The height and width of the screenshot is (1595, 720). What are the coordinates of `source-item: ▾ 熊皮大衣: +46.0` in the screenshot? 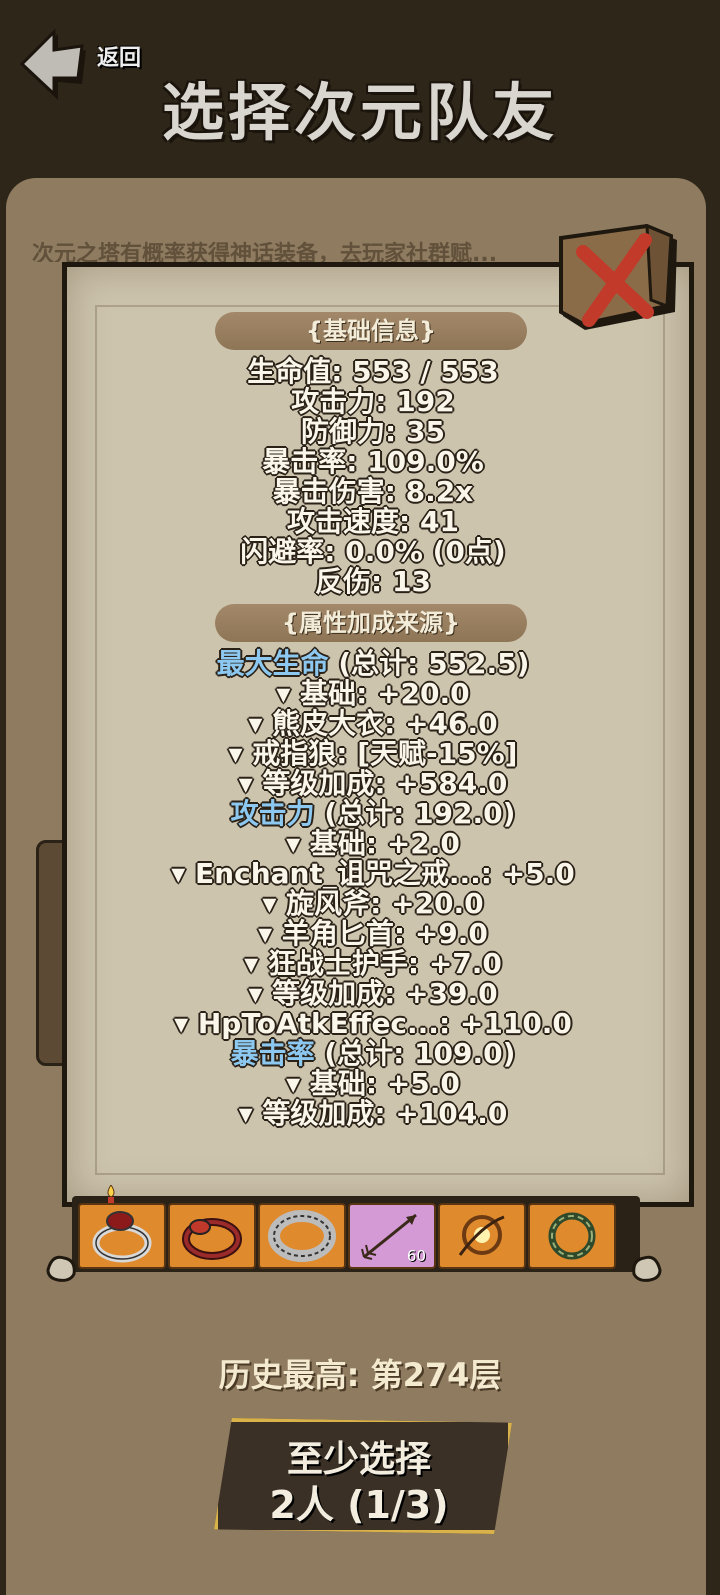 It's located at (373, 723).